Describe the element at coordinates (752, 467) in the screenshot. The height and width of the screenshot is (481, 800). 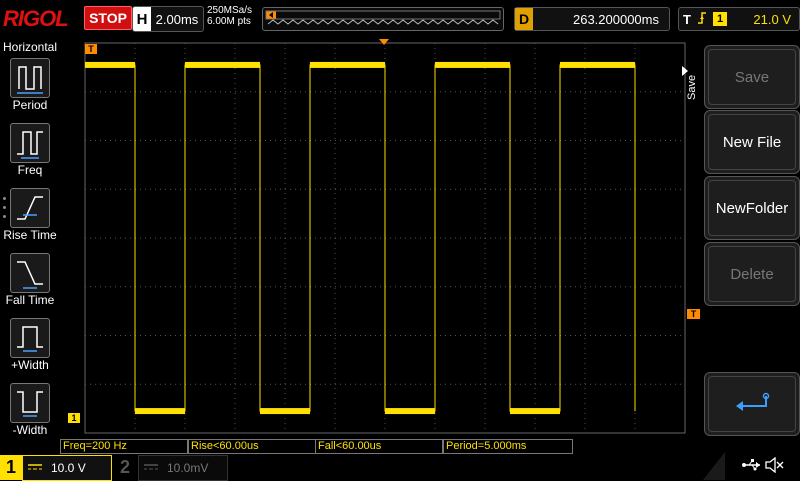
I see `usb-icon` at that location.